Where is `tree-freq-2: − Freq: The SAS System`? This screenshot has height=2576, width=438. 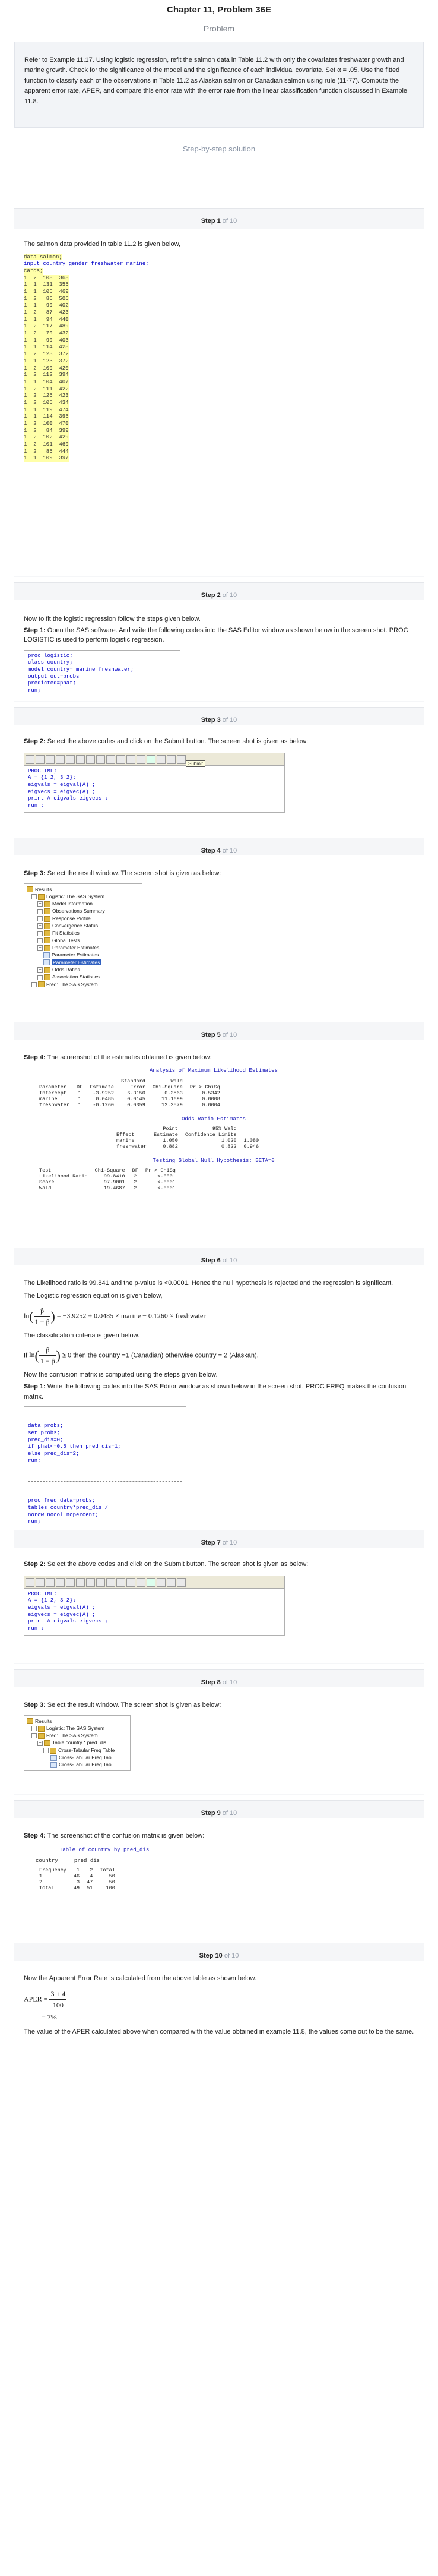
tree-freq-2: − Freq: The SAS System is located at coordinates (77, 1735).